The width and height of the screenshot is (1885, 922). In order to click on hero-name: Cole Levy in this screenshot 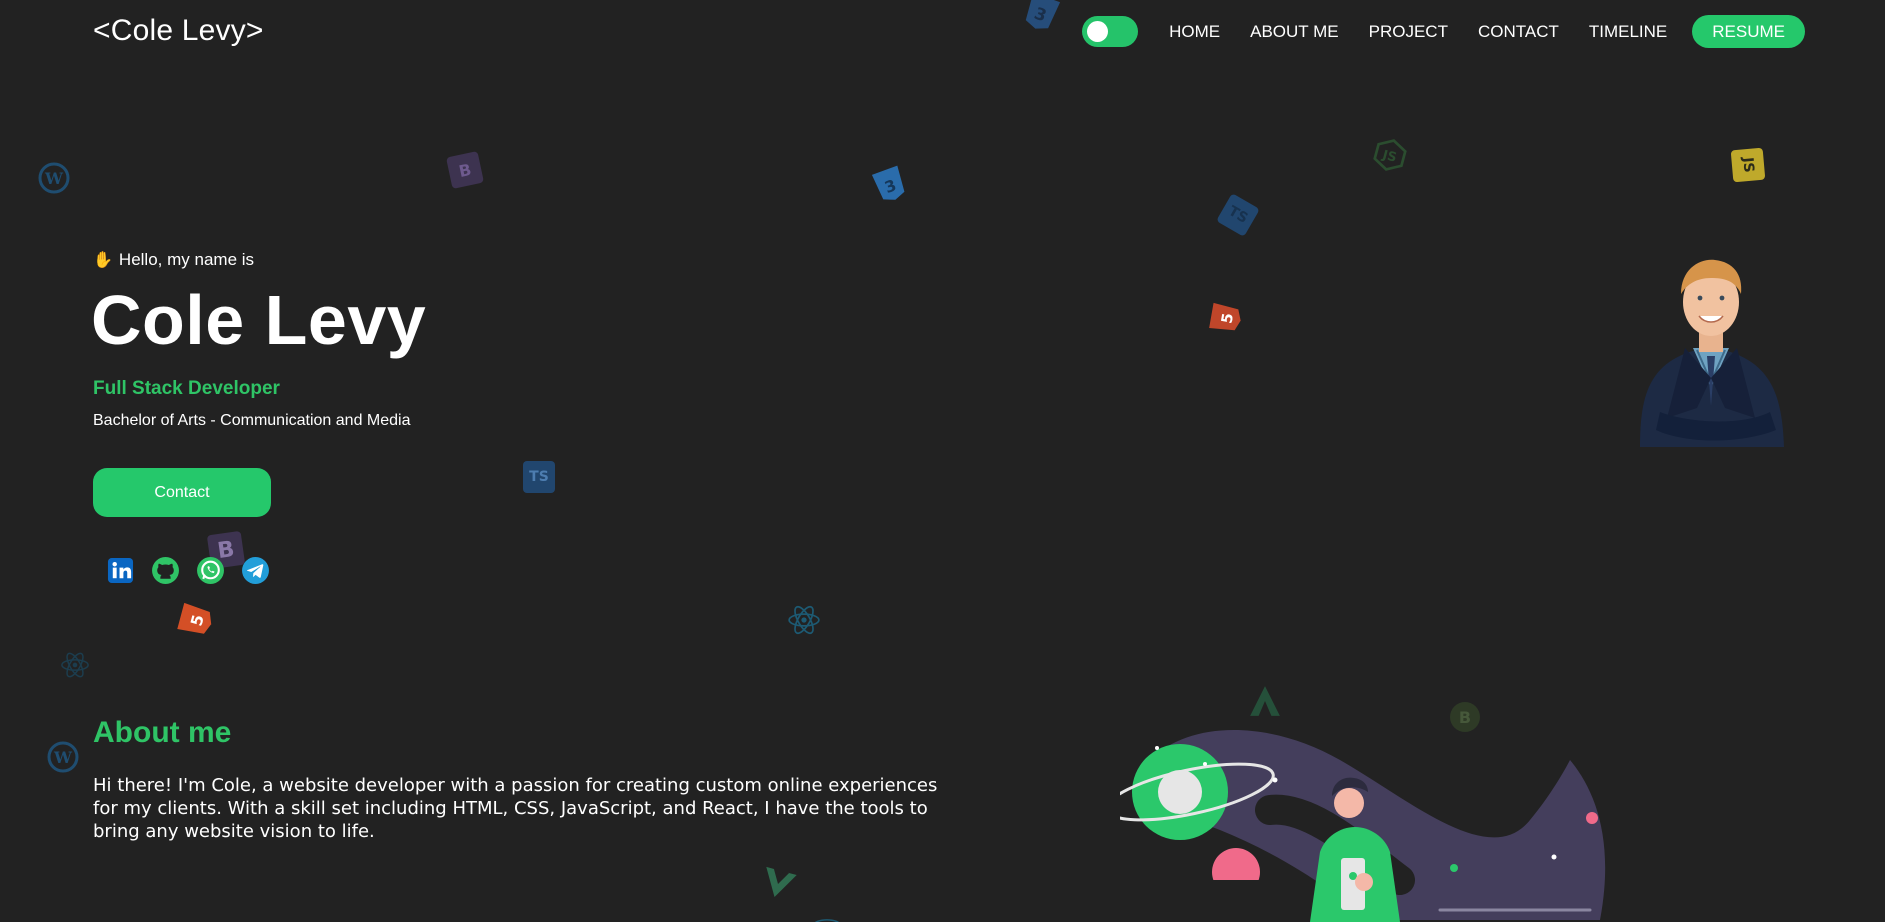, I will do `click(259, 320)`.